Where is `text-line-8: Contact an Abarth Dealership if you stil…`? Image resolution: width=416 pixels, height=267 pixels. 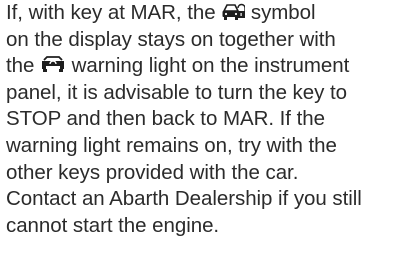 text-line-8: Contact an Abarth Dealership if you stil… is located at coordinates (184, 199).